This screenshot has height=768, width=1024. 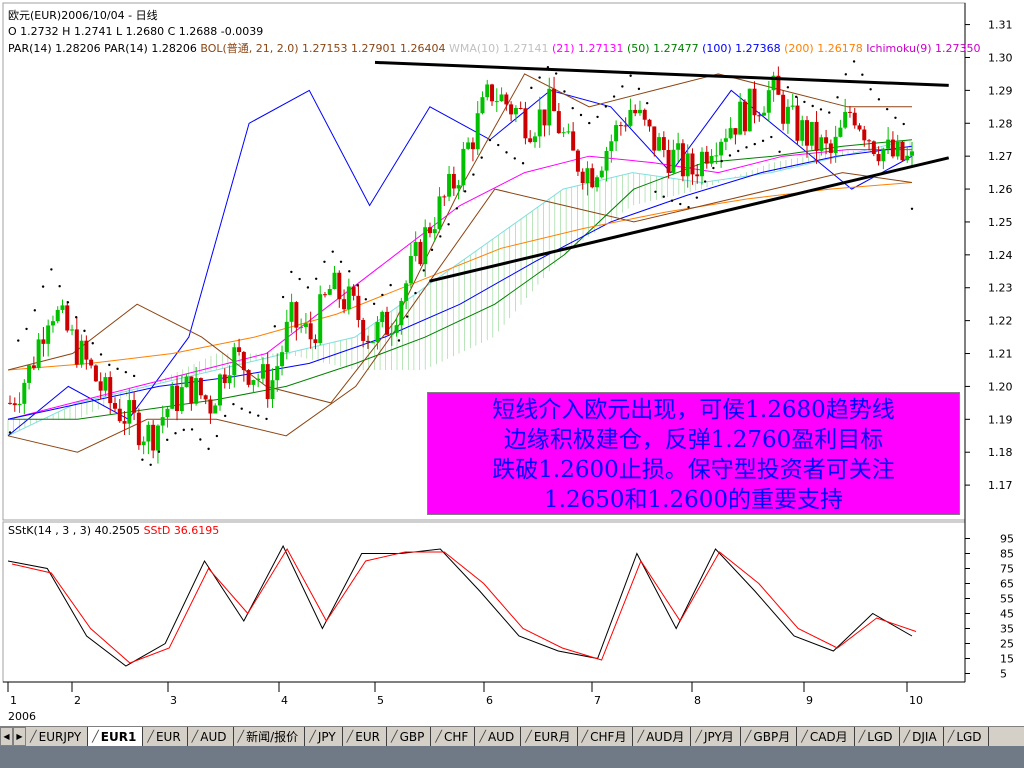 What do you see at coordinates (83, 15) in the screenshot?
I see `chart-title: 欧元(EUR)2006/10/04 - 日线` at bounding box center [83, 15].